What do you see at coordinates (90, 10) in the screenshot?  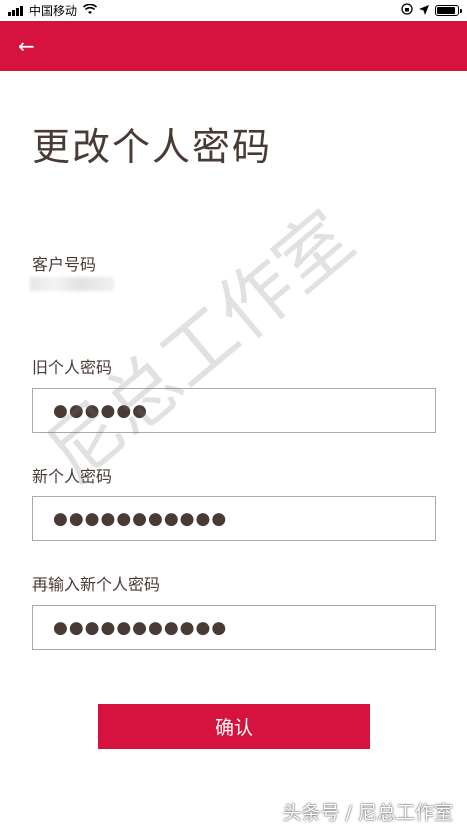 I see `wifi-icon` at bounding box center [90, 10].